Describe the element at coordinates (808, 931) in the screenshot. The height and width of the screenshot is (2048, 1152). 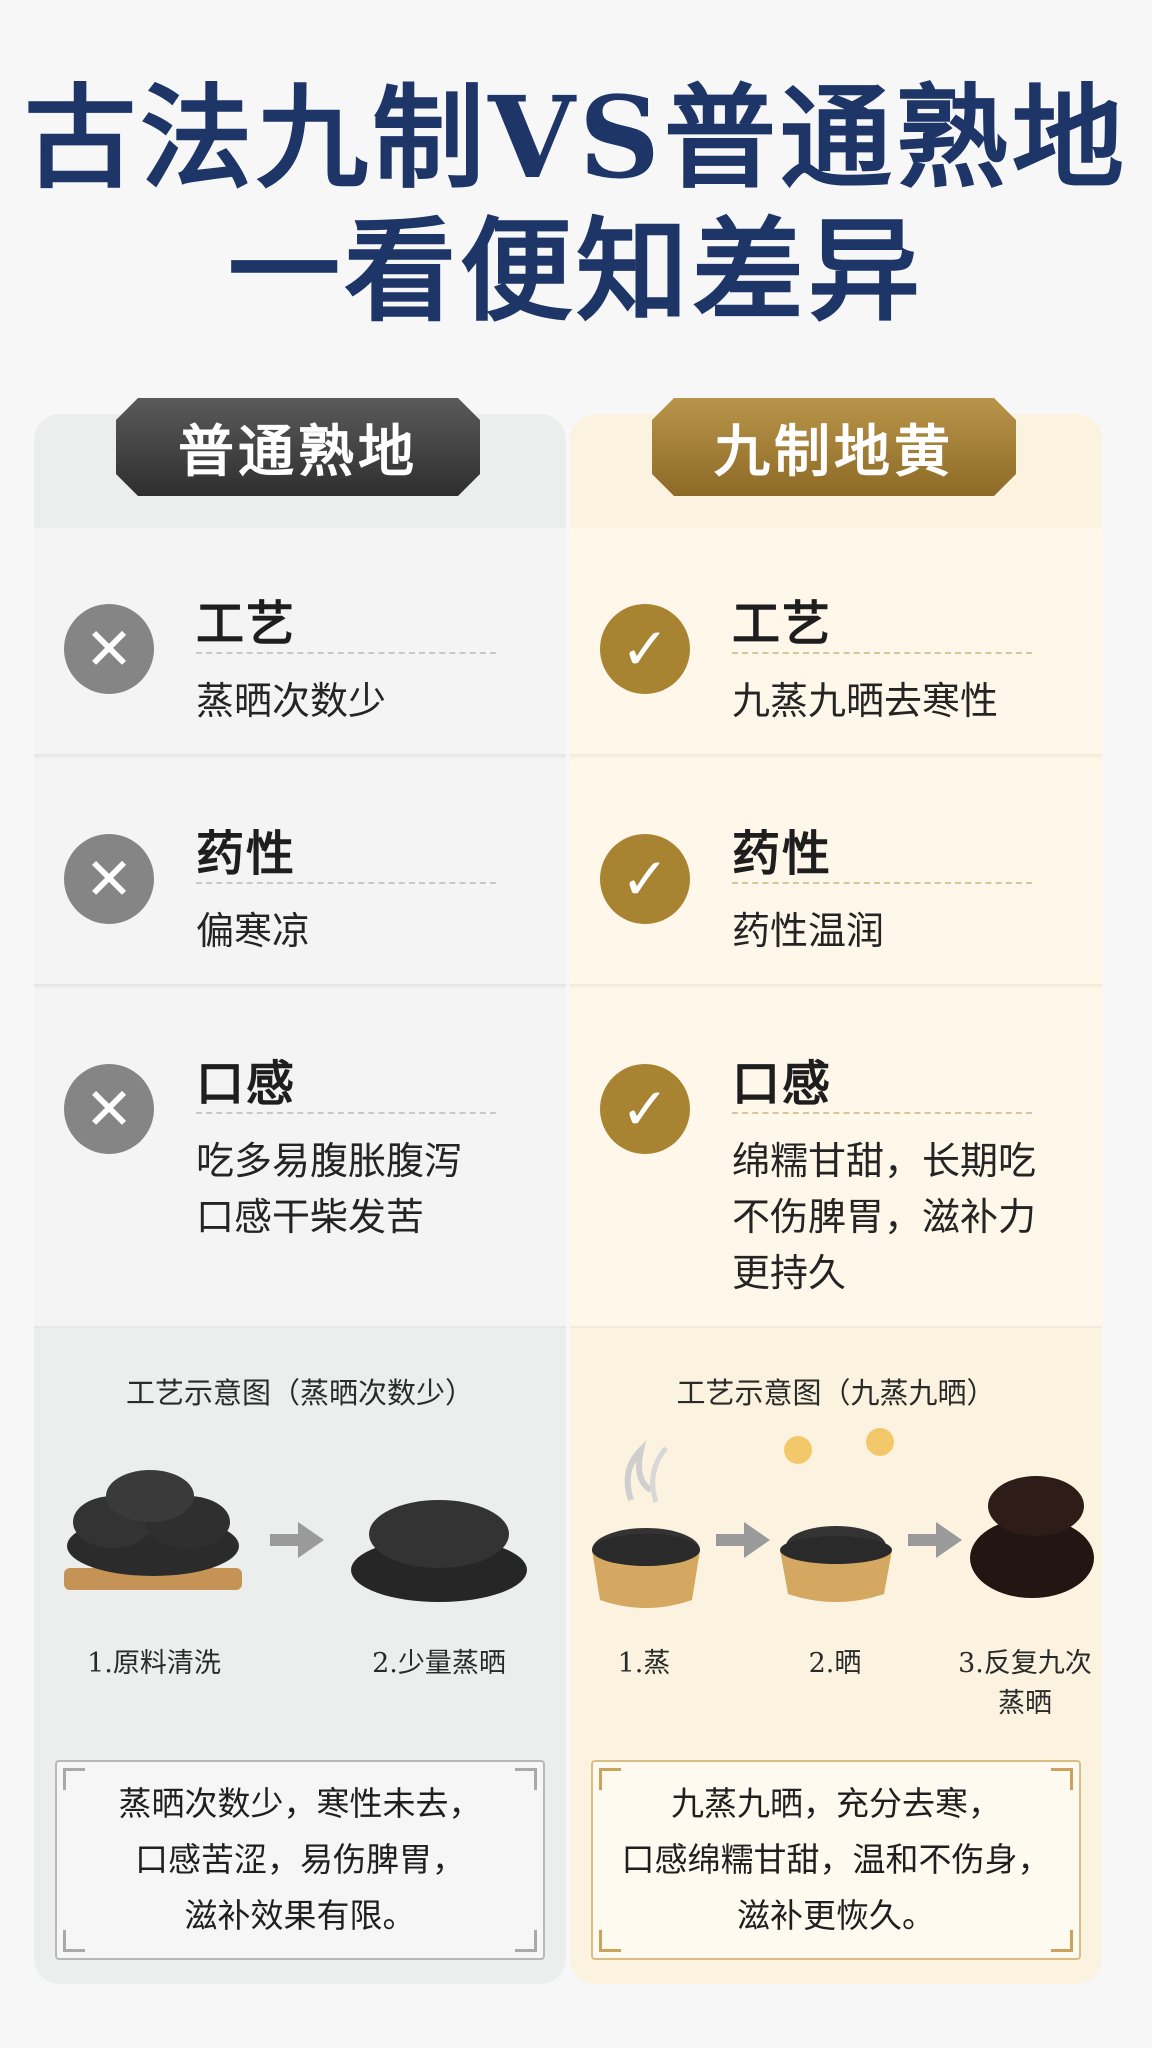
I see `card-text: 药性温润` at that location.